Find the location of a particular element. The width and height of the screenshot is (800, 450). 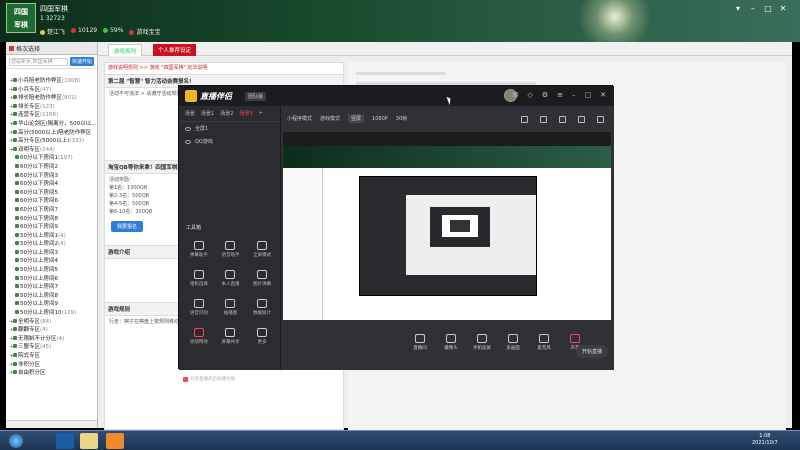

sidebar-room-item: 50分以上房间5 is located at coordinates (51, 270).